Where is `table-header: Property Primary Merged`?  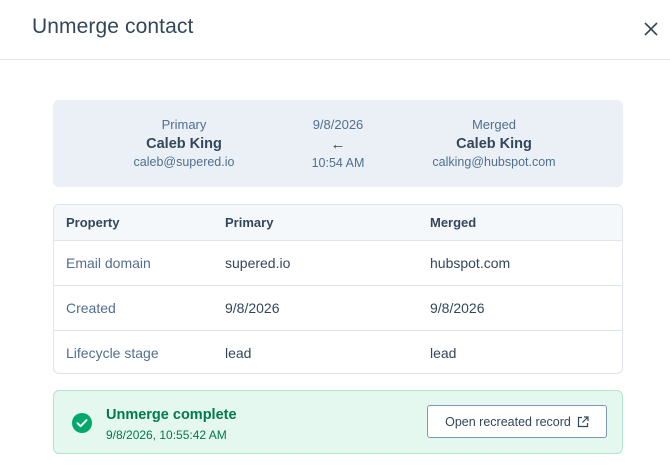 table-header: Property Primary Merged is located at coordinates (338, 222).